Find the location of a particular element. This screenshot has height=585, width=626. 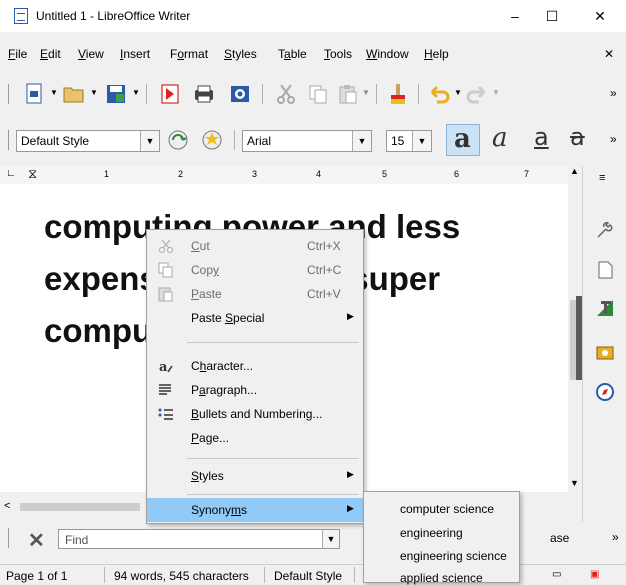

menu-table: Table is located at coordinates (292, 54).